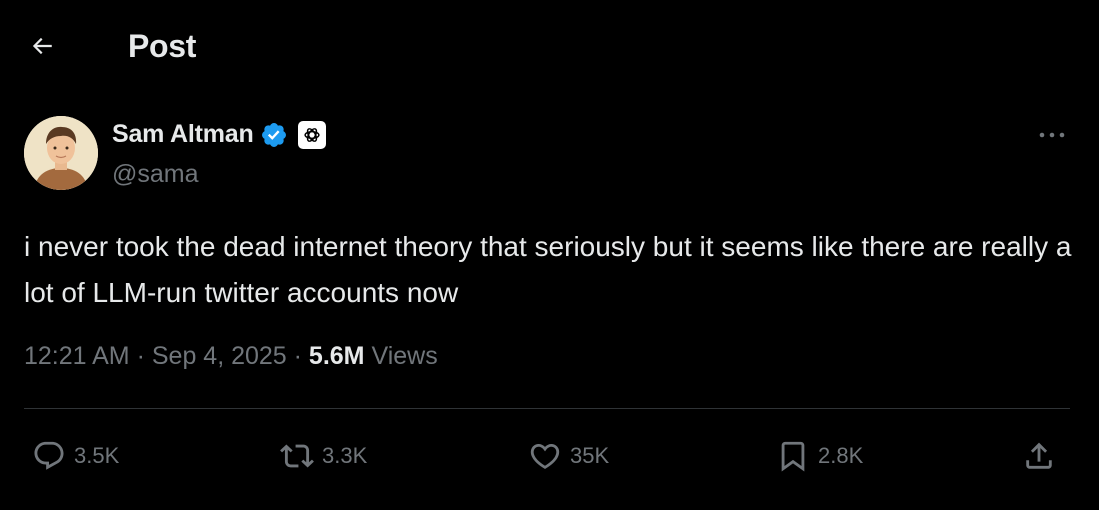 The height and width of the screenshot is (510, 1099). What do you see at coordinates (97, 455) in the screenshot?
I see `reply-count: 3.5K` at bounding box center [97, 455].